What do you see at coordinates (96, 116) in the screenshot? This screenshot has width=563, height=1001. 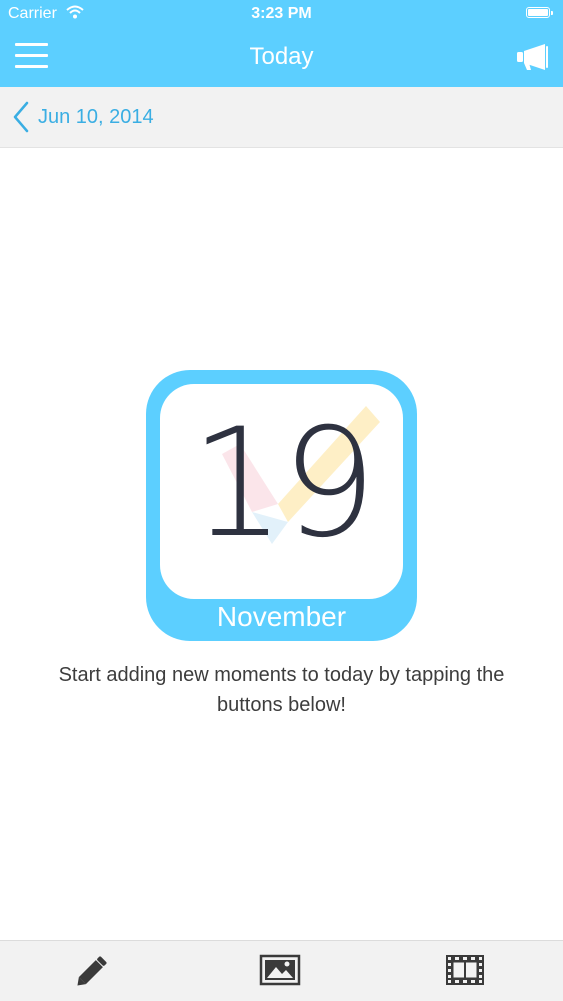 I see `selected-date-label: Jun 10, 2014` at bounding box center [96, 116].